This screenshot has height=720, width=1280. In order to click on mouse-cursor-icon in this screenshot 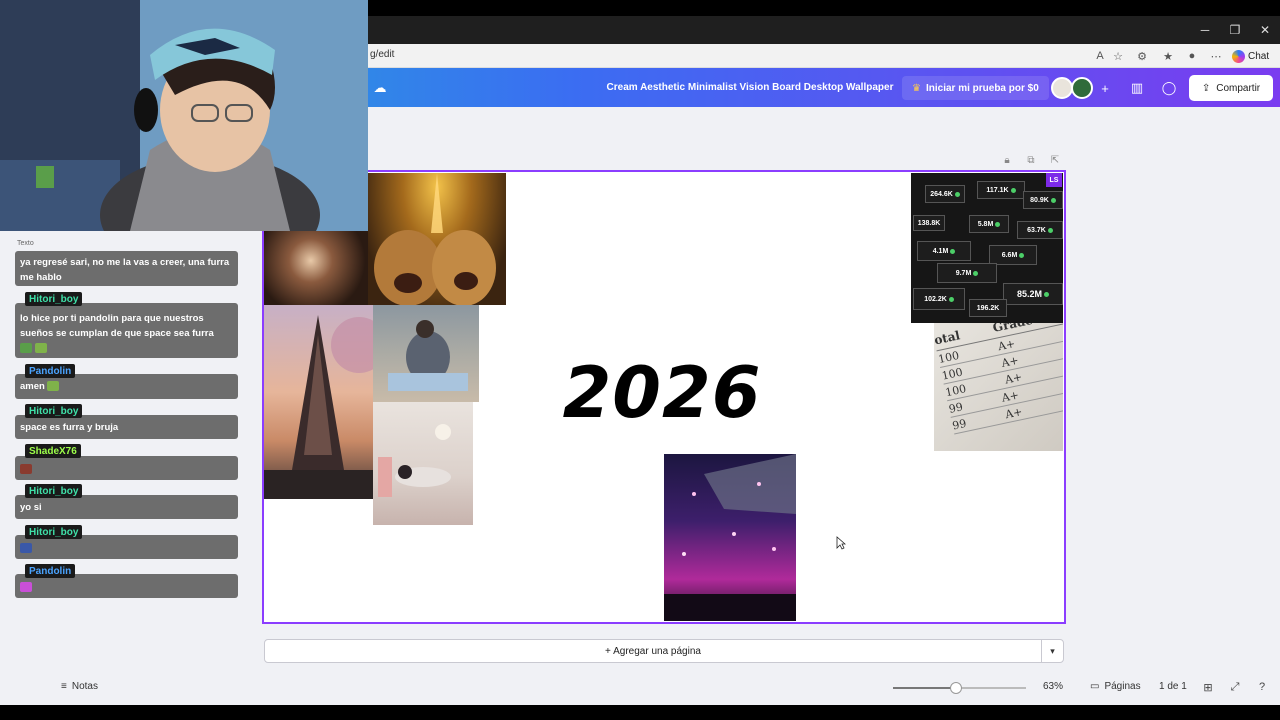, I will do `click(841, 543)`.